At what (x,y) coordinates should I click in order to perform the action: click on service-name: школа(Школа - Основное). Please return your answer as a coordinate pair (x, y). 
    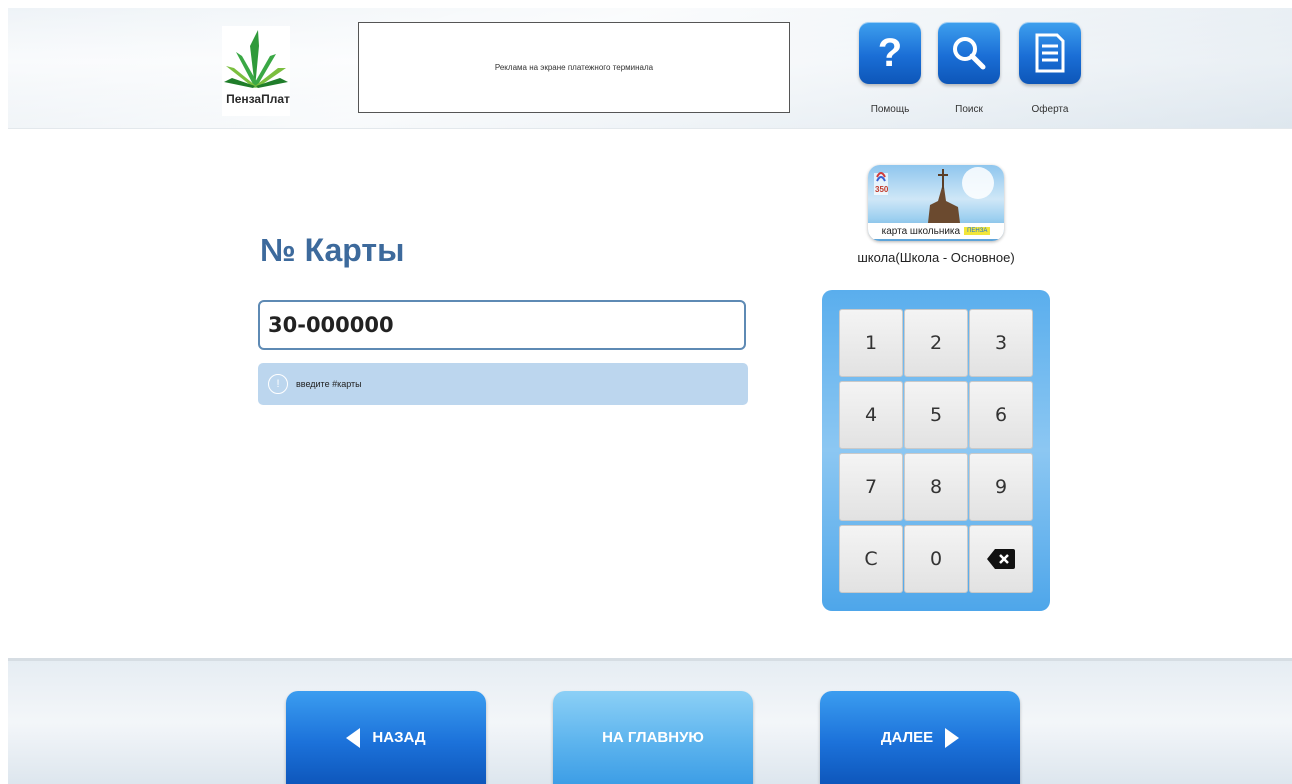
    Looking at the image, I should click on (936, 257).